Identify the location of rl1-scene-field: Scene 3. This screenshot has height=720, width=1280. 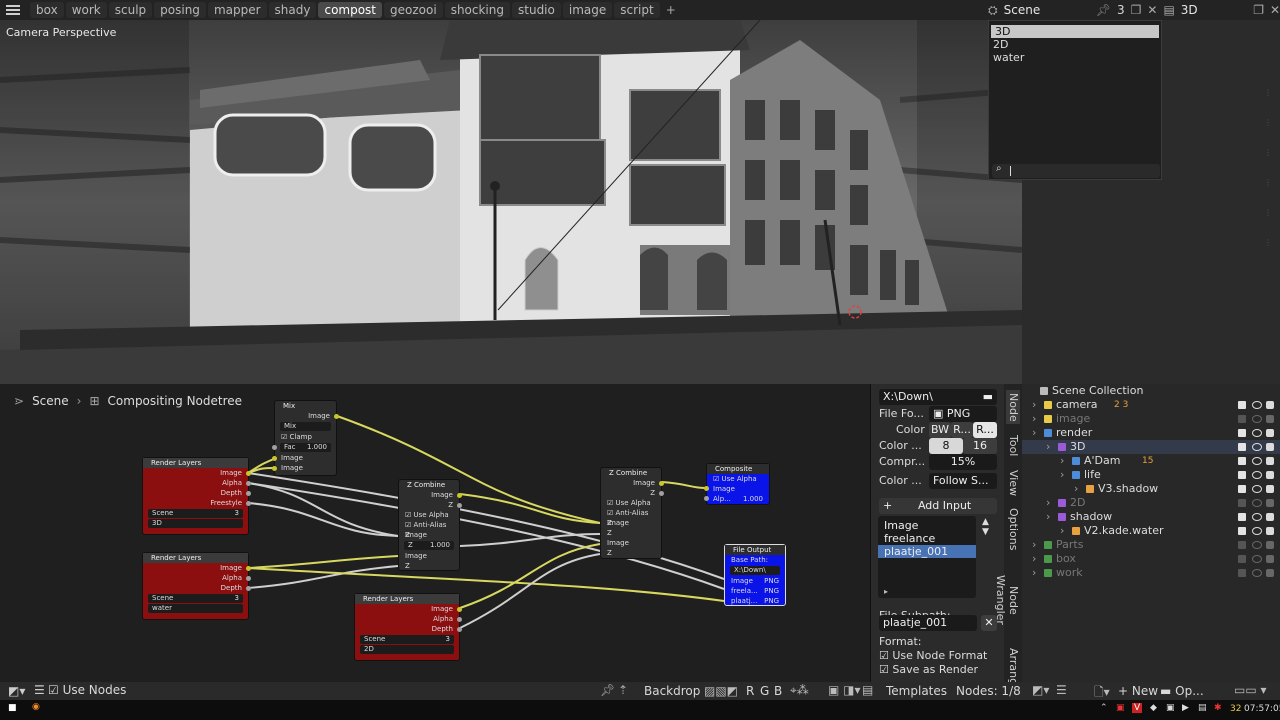
(195, 513).